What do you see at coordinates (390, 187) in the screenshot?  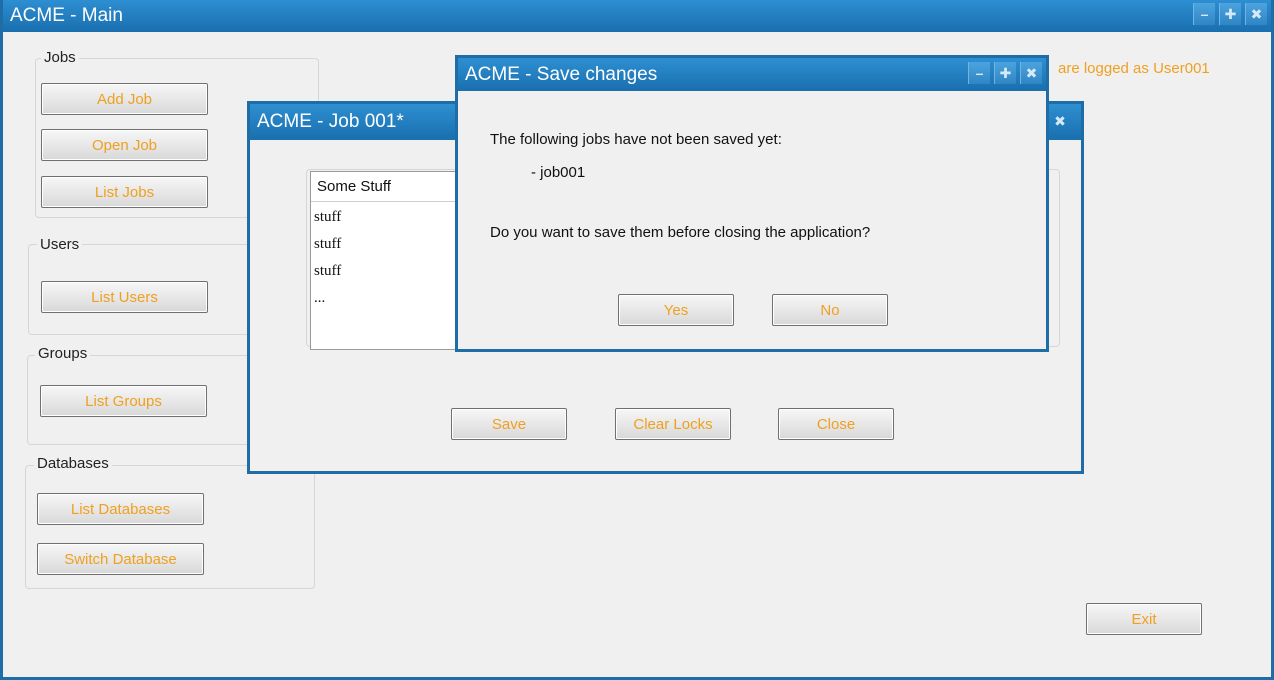 I see `list-header: Some Stuff` at bounding box center [390, 187].